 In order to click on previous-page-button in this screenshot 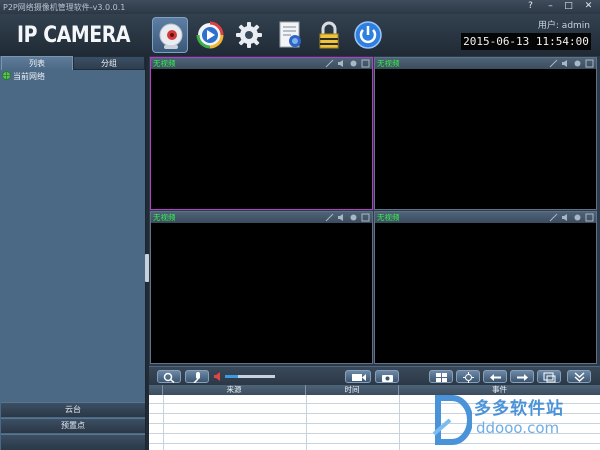, I will do `click(495, 376)`.